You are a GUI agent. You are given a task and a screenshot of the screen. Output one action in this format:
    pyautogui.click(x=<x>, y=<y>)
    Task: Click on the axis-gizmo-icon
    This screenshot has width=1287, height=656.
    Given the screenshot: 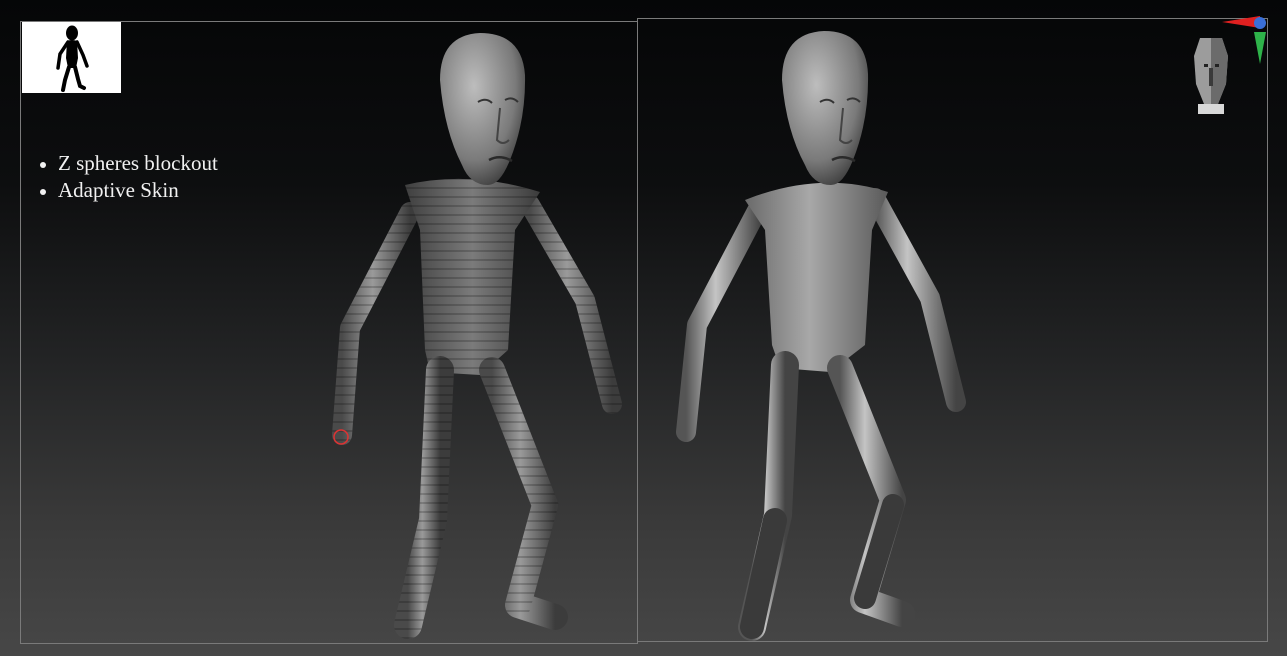 What is the action you would take?
    pyautogui.click(x=1246, y=42)
    